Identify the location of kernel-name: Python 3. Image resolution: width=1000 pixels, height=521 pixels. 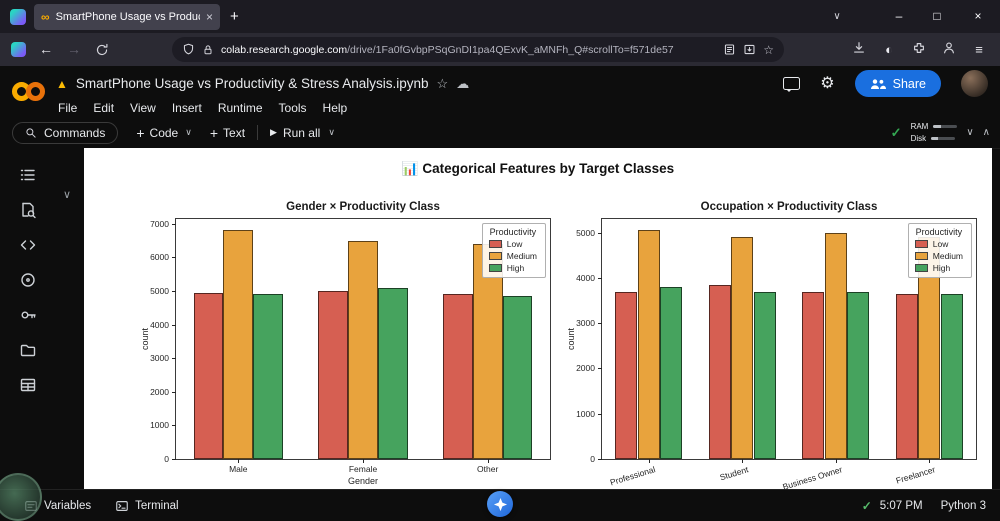
(963, 506).